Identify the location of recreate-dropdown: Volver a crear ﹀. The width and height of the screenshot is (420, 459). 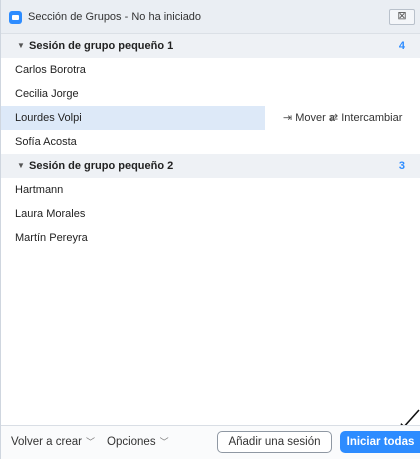
(53, 441).